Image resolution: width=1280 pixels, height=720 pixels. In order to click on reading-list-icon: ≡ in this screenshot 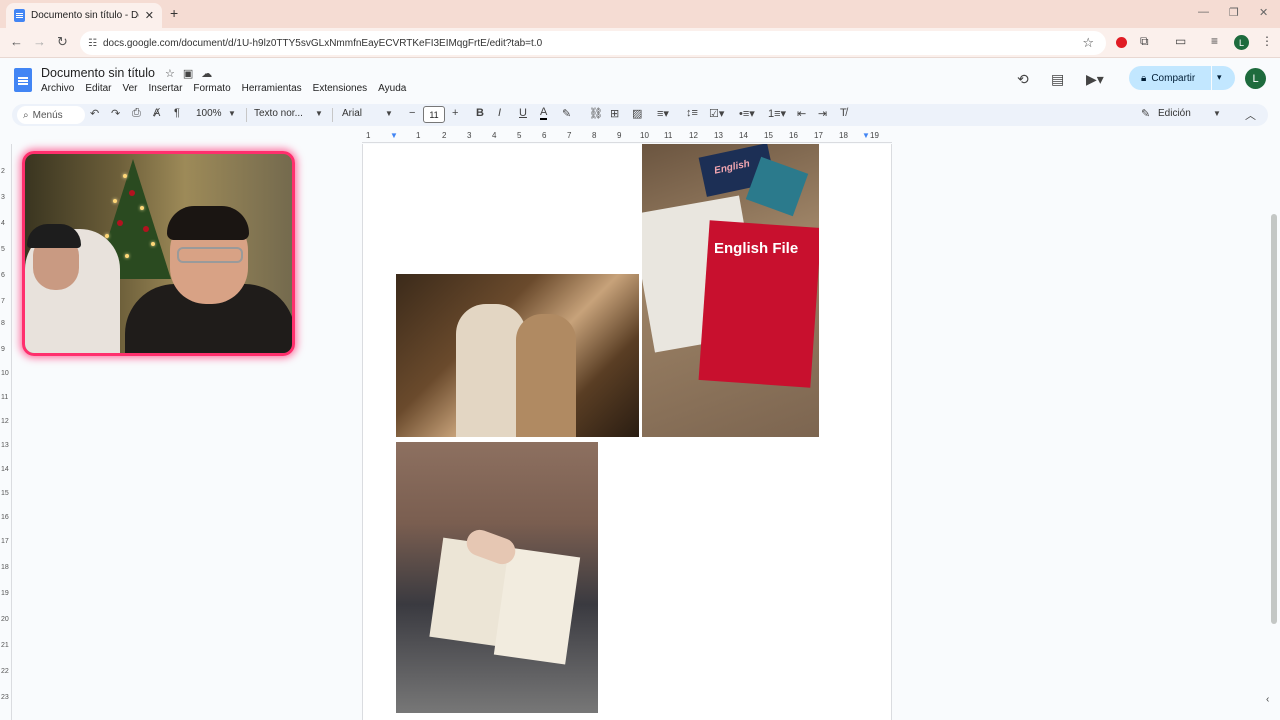, I will do `click(1214, 41)`.